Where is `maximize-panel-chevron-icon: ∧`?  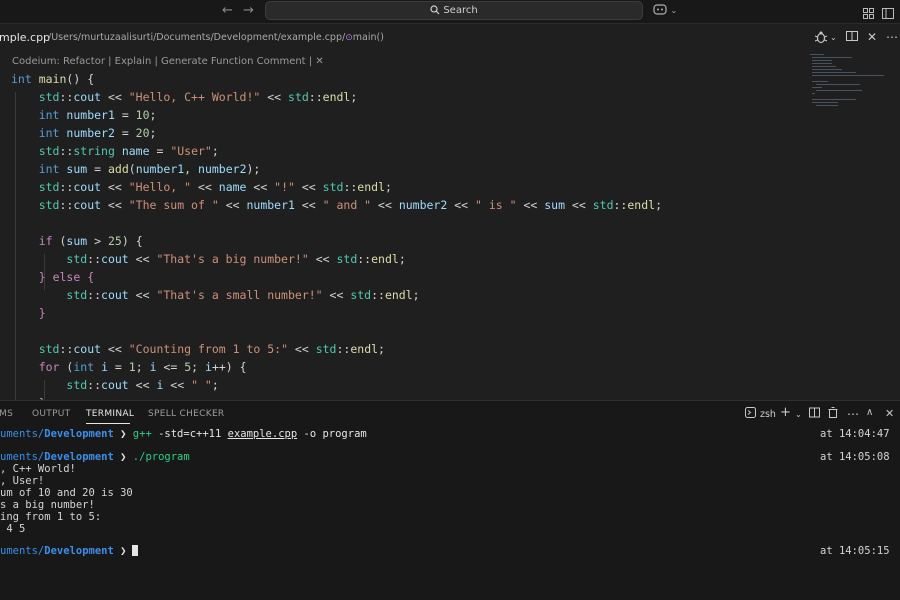
maximize-panel-chevron-icon: ∧ is located at coordinates (869, 412).